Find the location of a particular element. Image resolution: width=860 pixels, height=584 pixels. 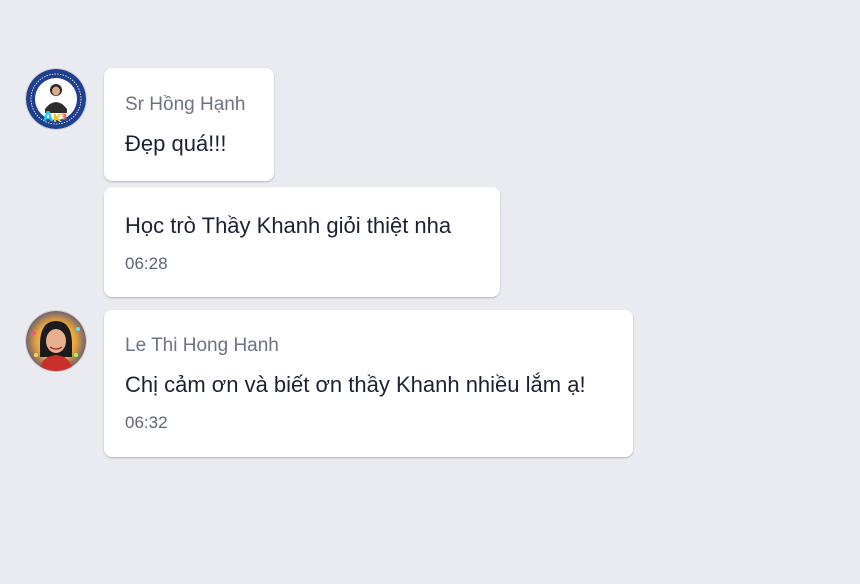

avatar-le-thi-hong-hanh is located at coordinates (56, 341).